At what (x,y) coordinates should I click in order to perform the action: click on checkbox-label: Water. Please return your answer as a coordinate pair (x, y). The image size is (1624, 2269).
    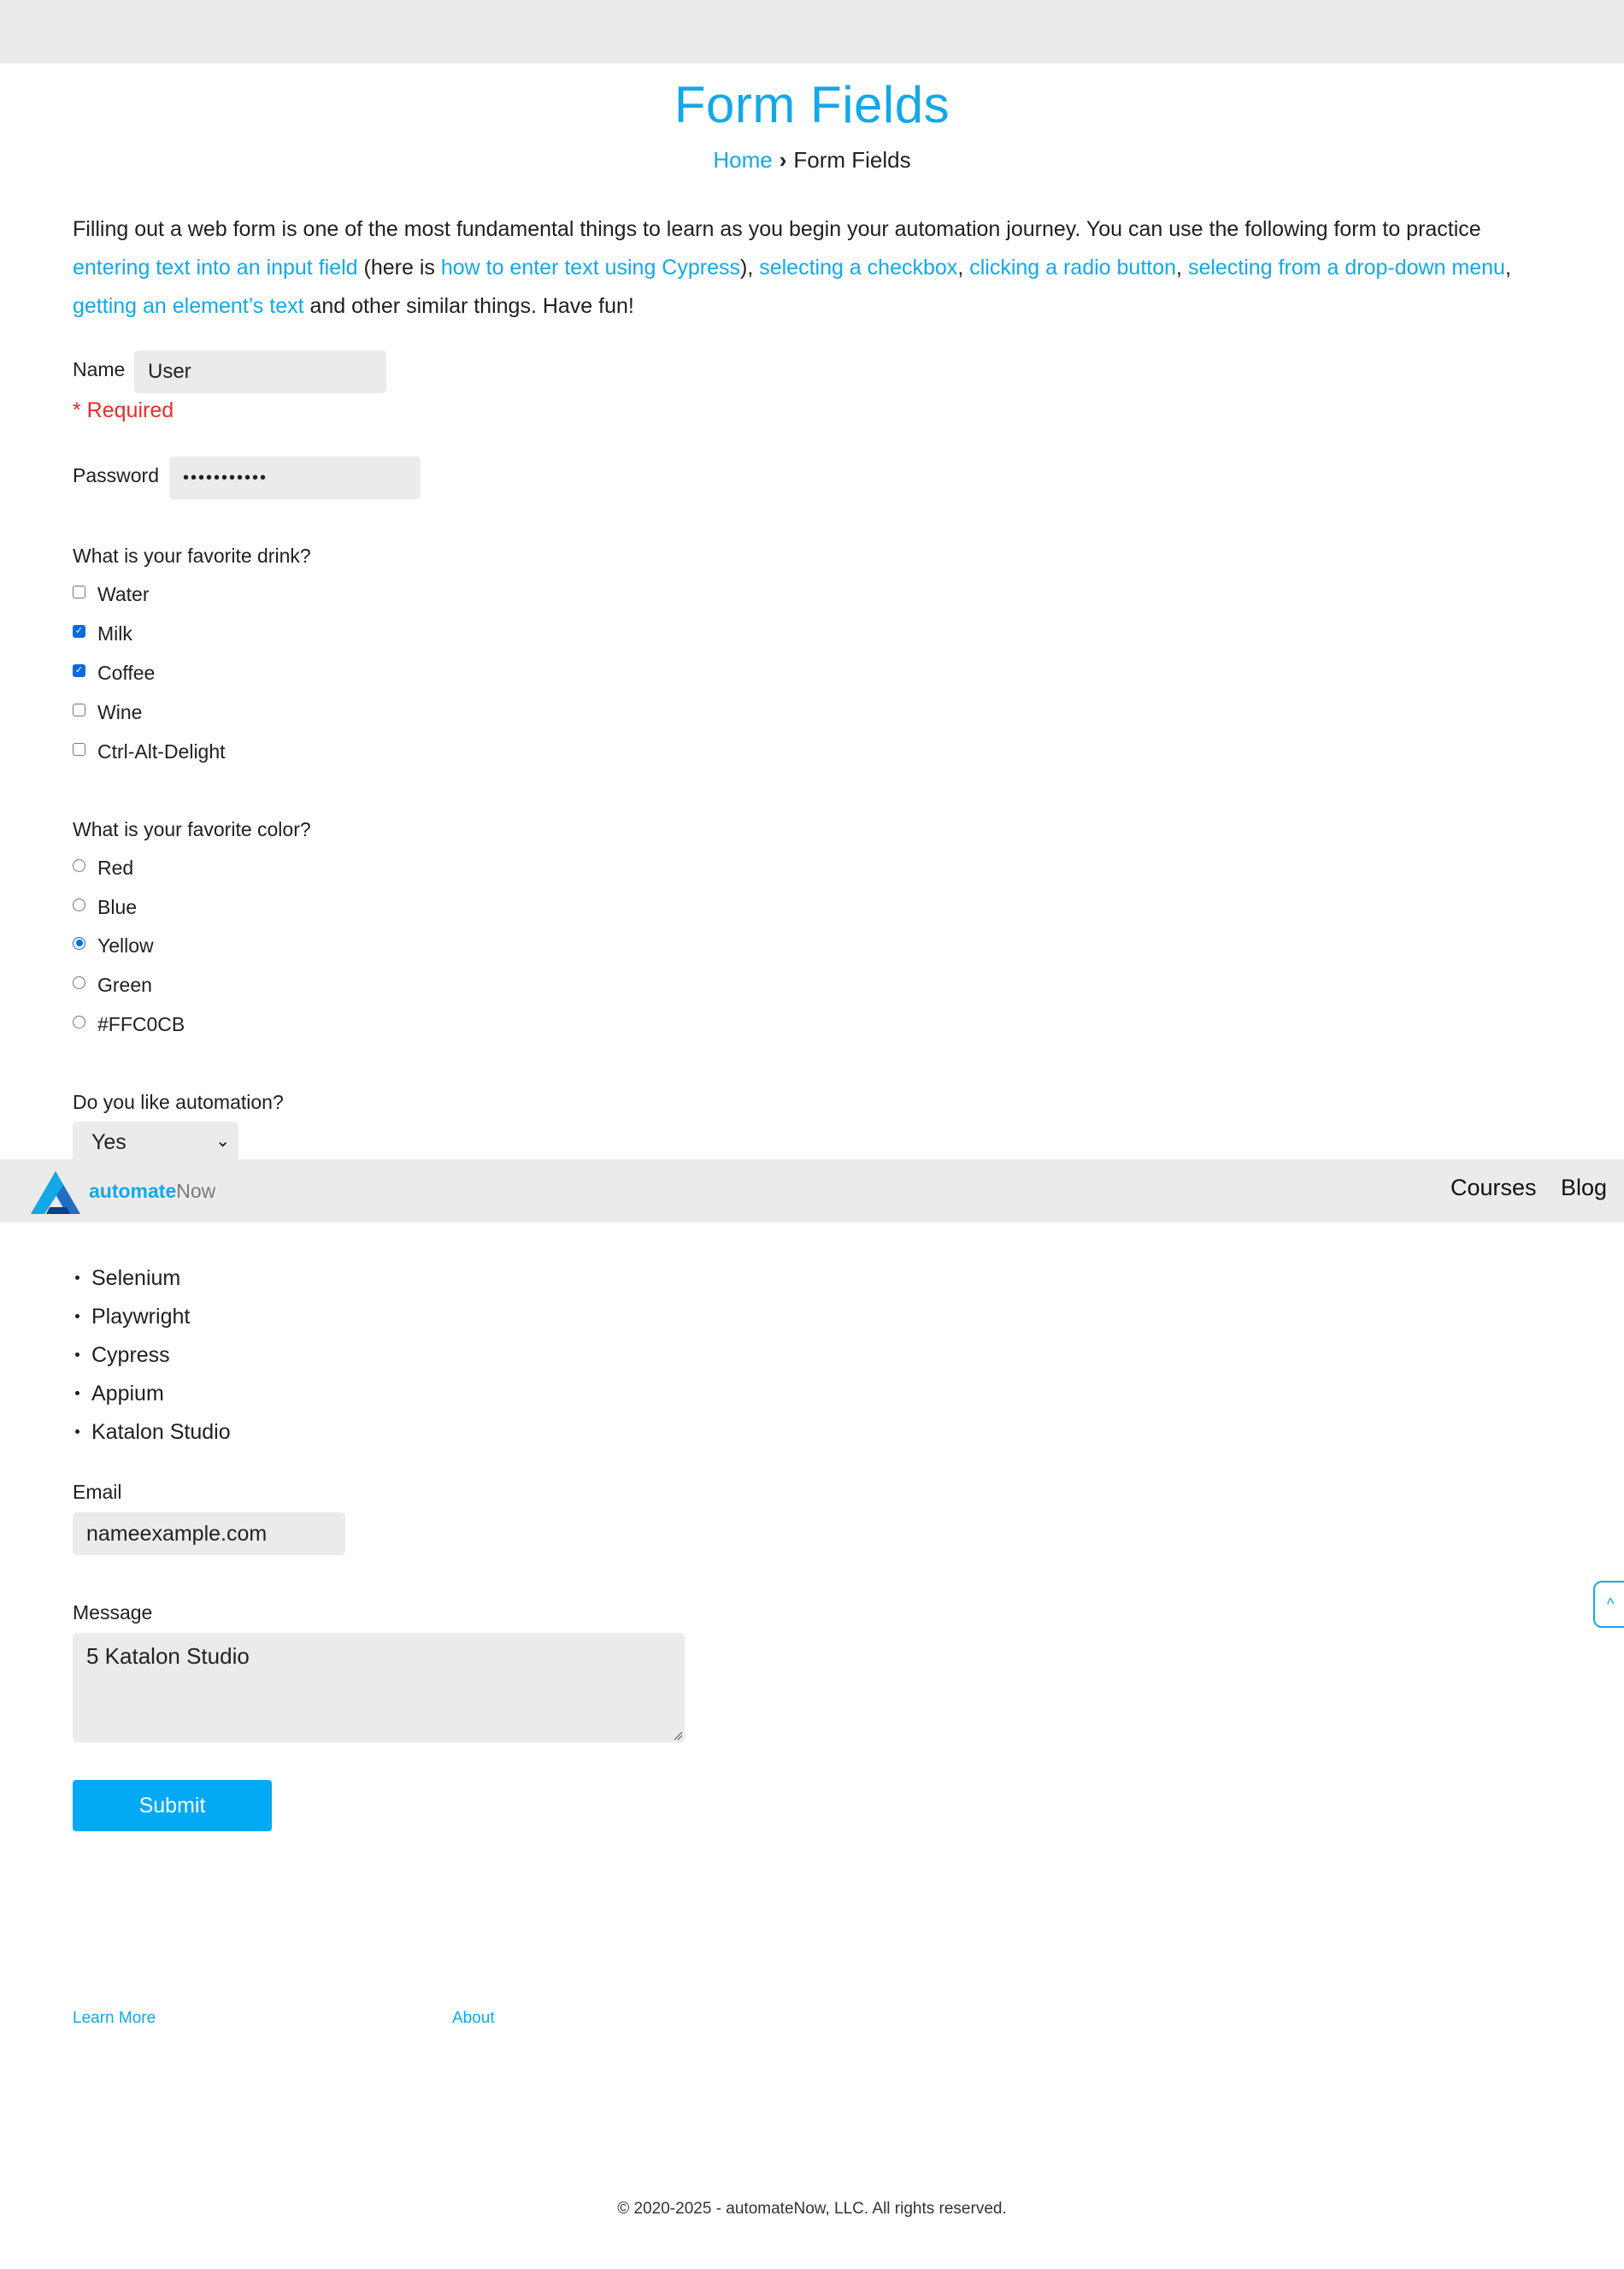
    Looking at the image, I should click on (123, 593).